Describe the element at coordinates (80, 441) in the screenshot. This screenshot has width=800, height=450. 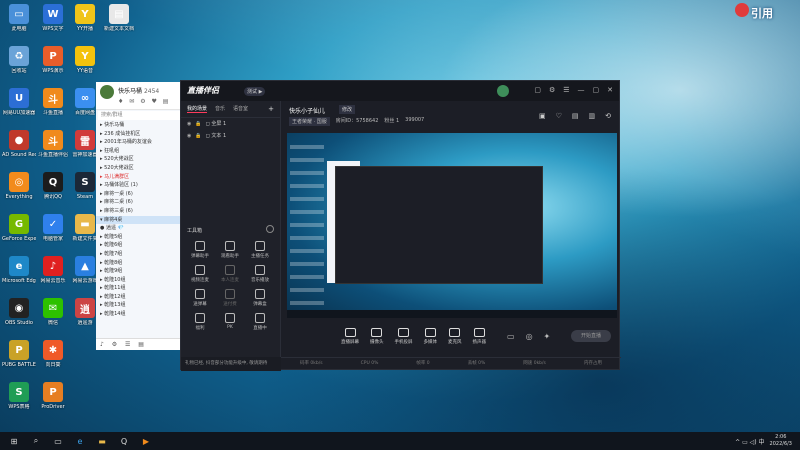
I see `edge-icon: e` at that location.